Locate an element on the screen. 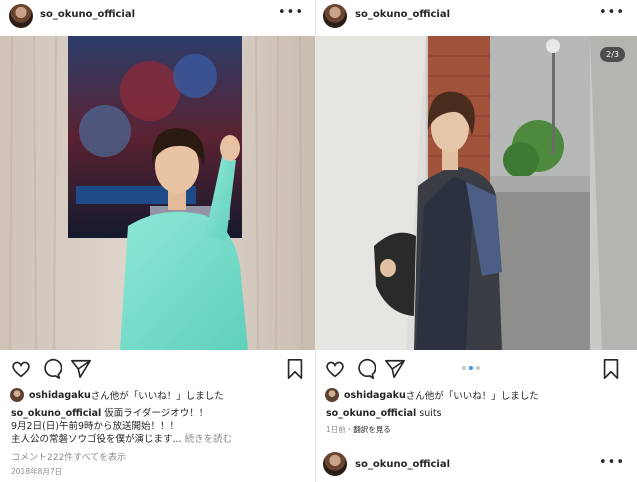 Image resolution: width=637 pixels, height=482 pixels. post-meta: 1日前・翻訳を見る is located at coordinates (358, 429).